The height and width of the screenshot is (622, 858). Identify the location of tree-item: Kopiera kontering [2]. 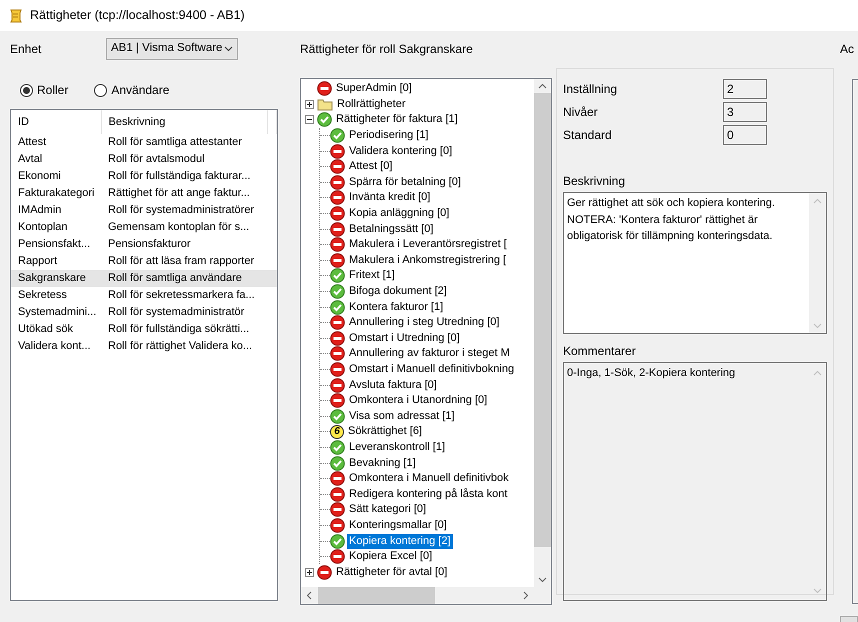
(400, 541).